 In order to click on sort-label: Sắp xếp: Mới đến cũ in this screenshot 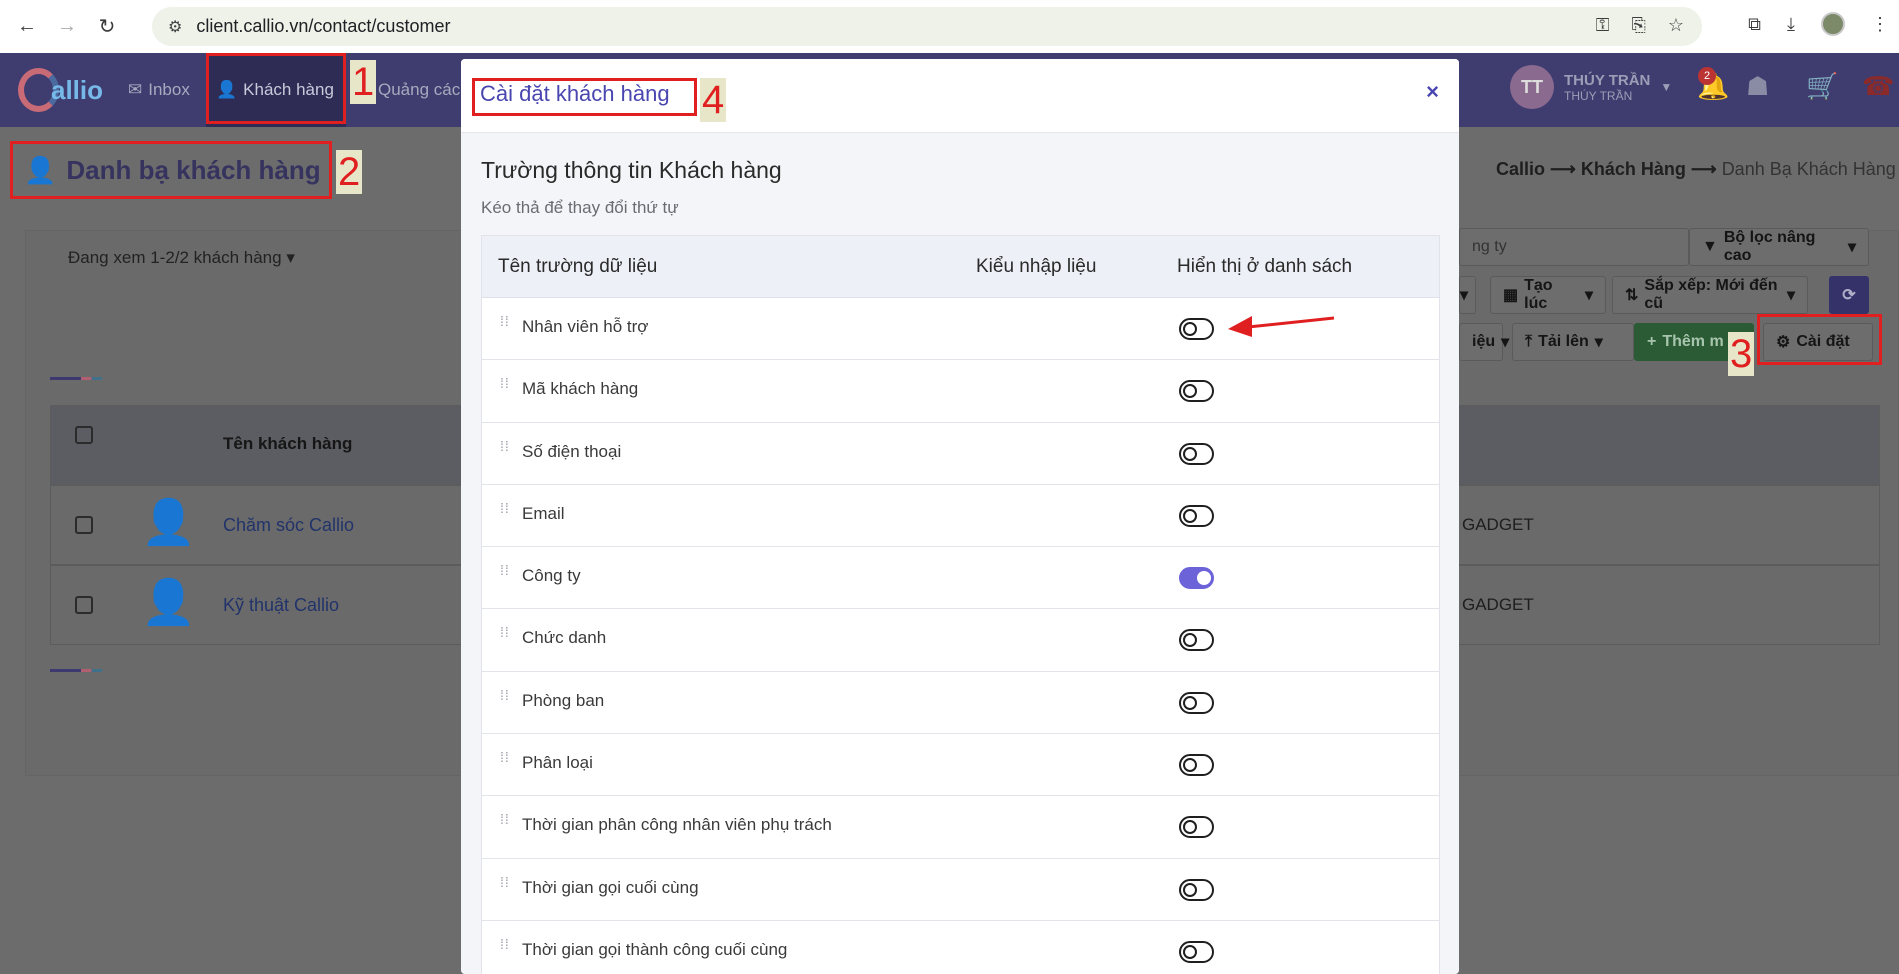, I will do `click(1711, 294)`.